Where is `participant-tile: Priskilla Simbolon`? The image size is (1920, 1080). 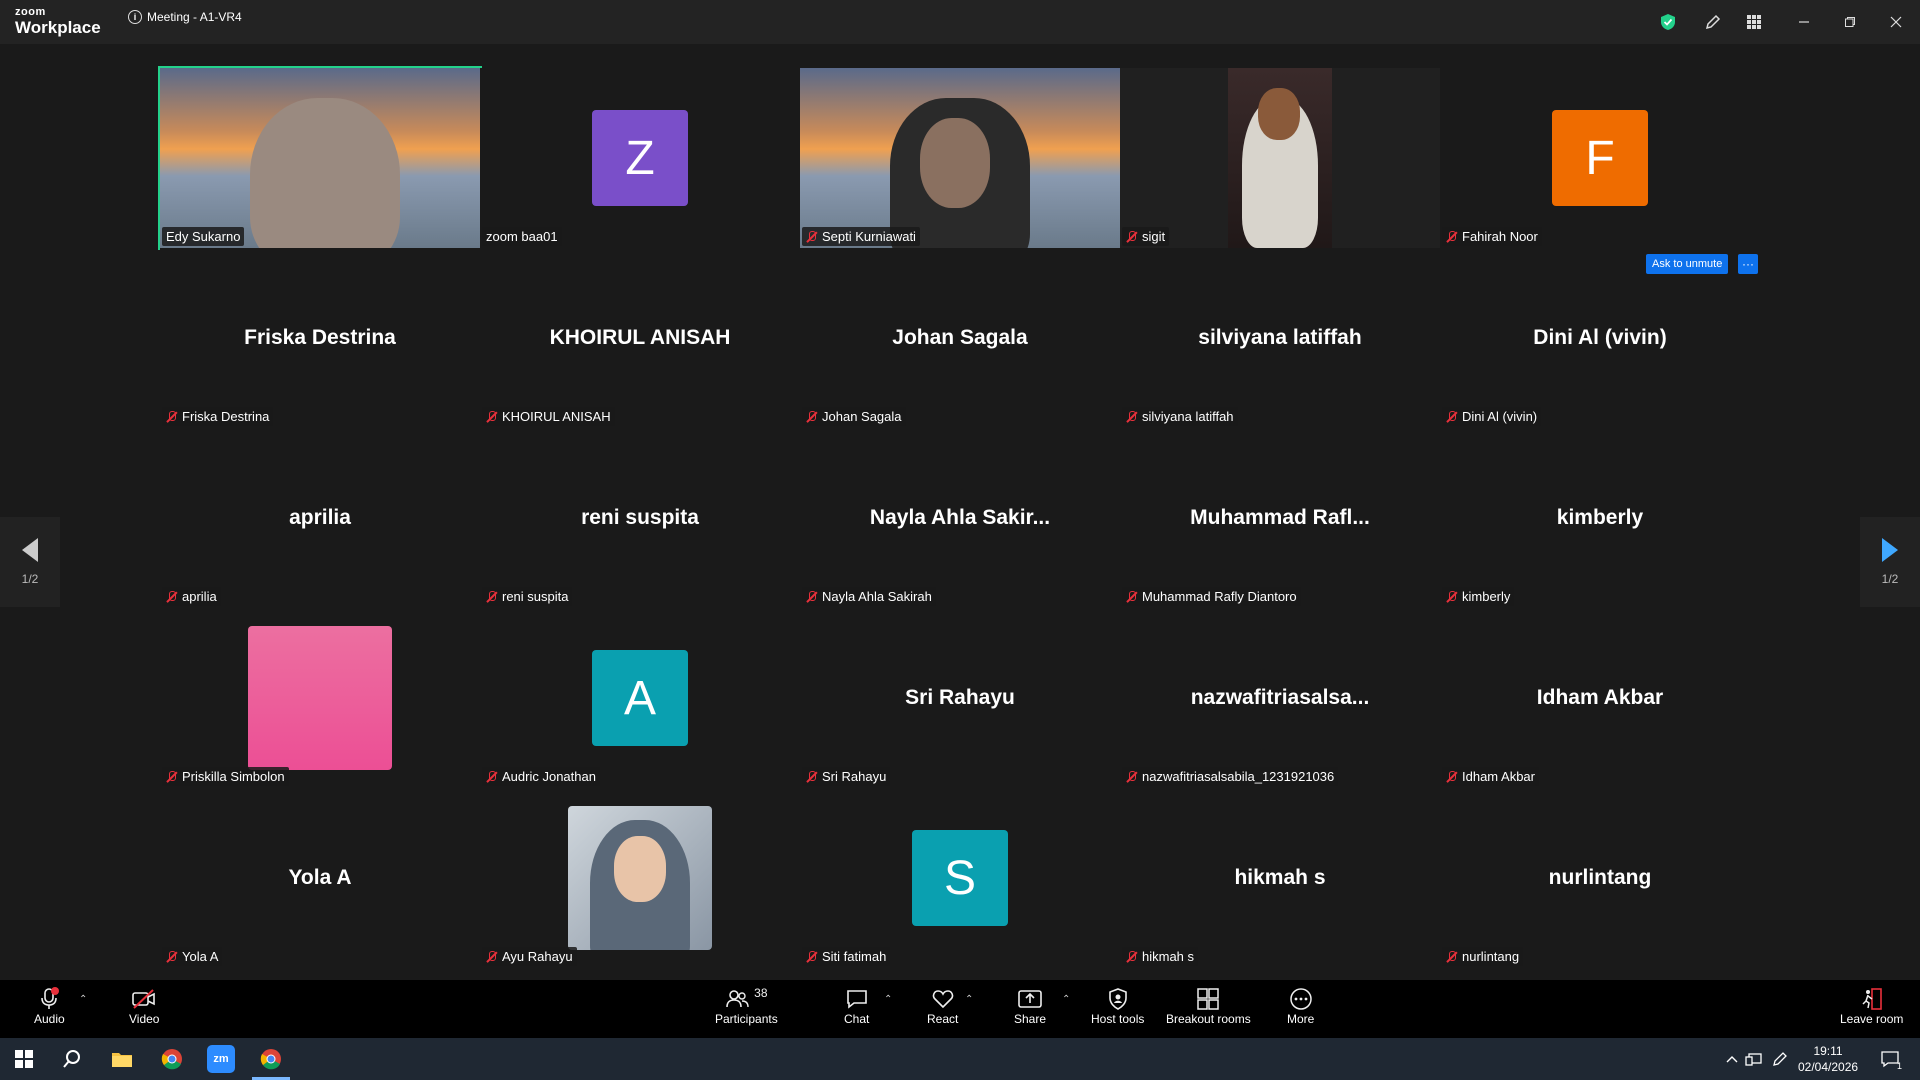
participant-tile: Priskilla Simbolon is located at coordinates (320, 698).